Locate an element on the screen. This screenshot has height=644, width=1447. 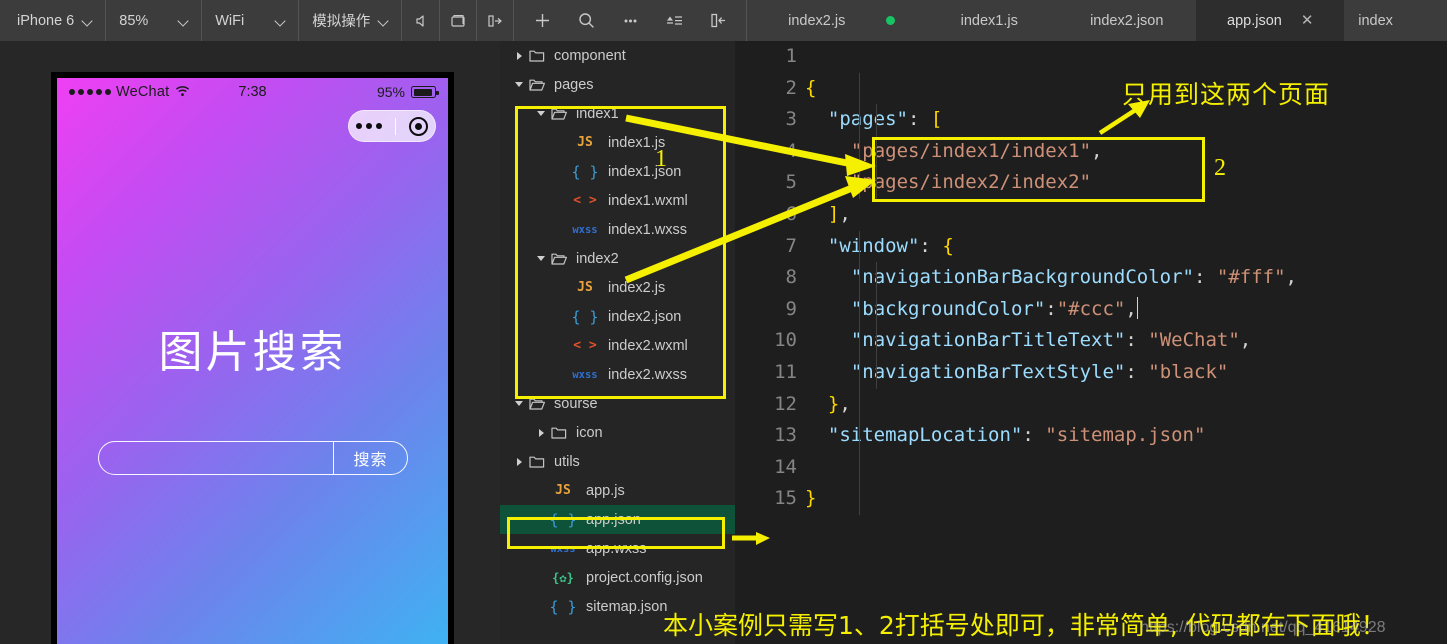
line-number: 8 is located at coordinates (791, 277).